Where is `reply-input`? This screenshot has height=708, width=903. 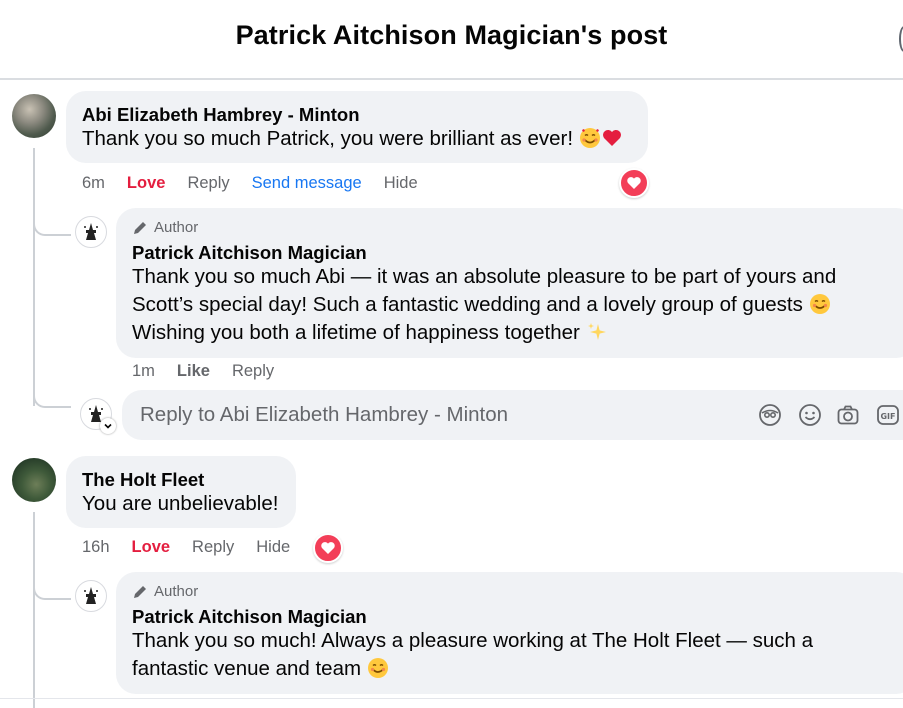 reply-input is located at coordinates (440, 415).